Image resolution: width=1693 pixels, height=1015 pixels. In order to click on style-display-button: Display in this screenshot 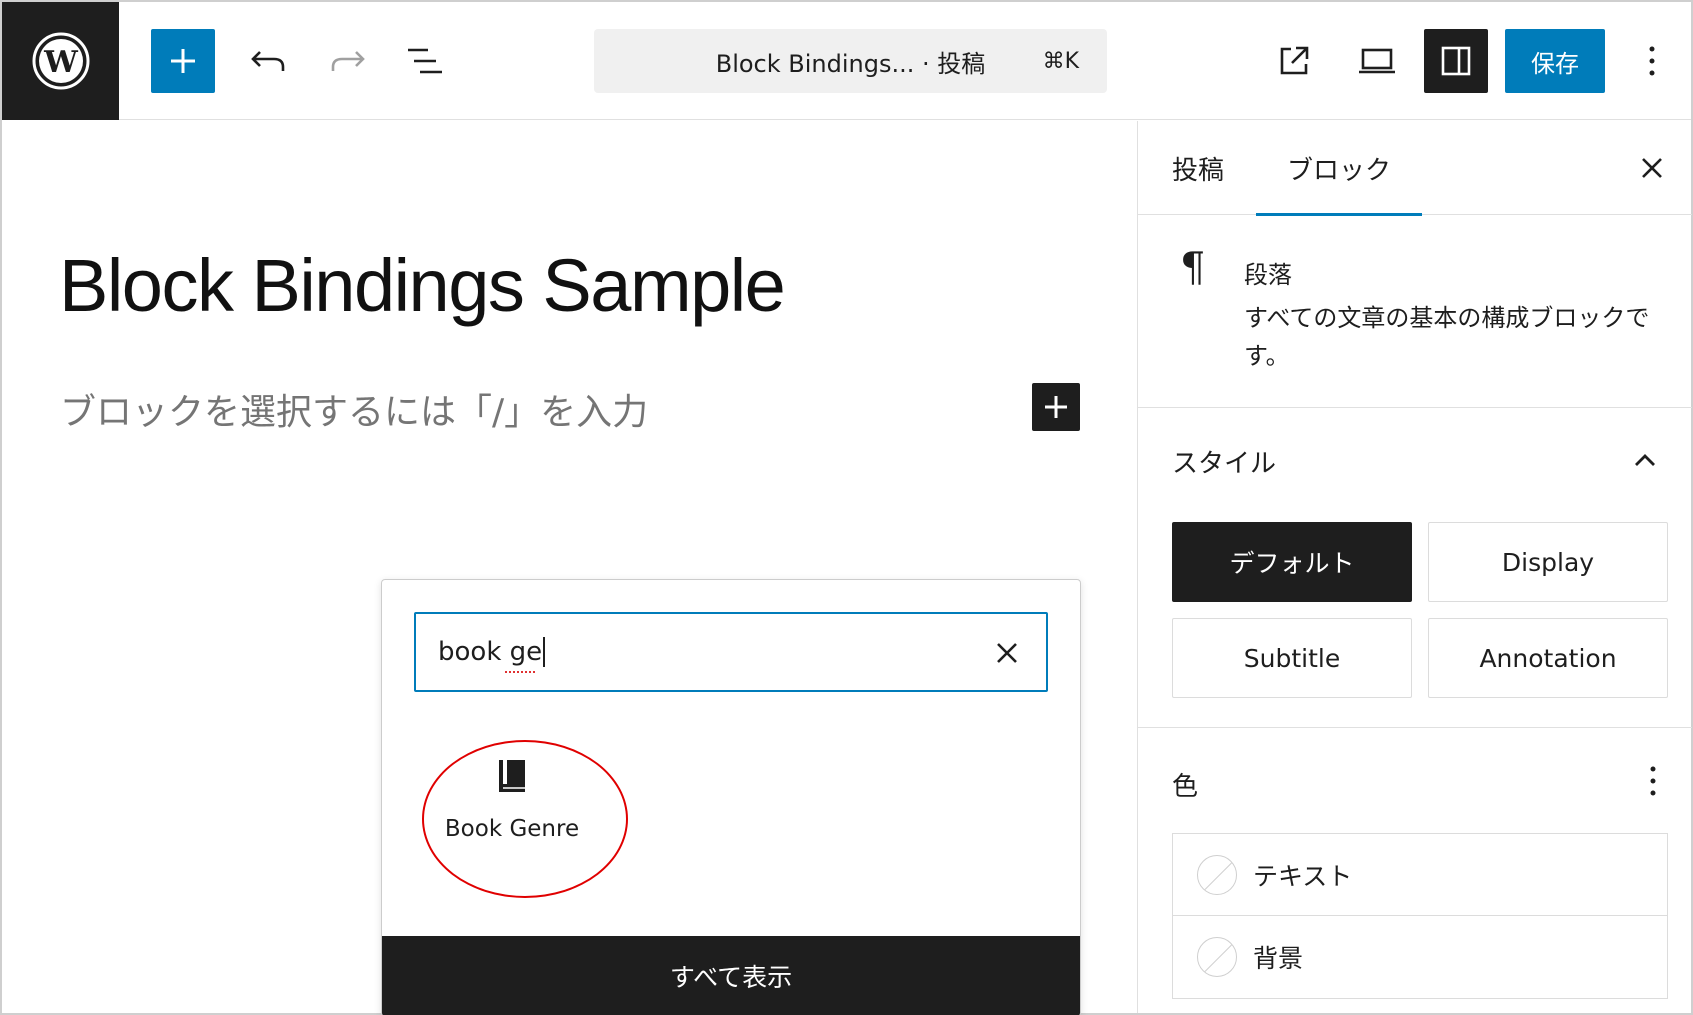, I will do `click(1548, 562)`.